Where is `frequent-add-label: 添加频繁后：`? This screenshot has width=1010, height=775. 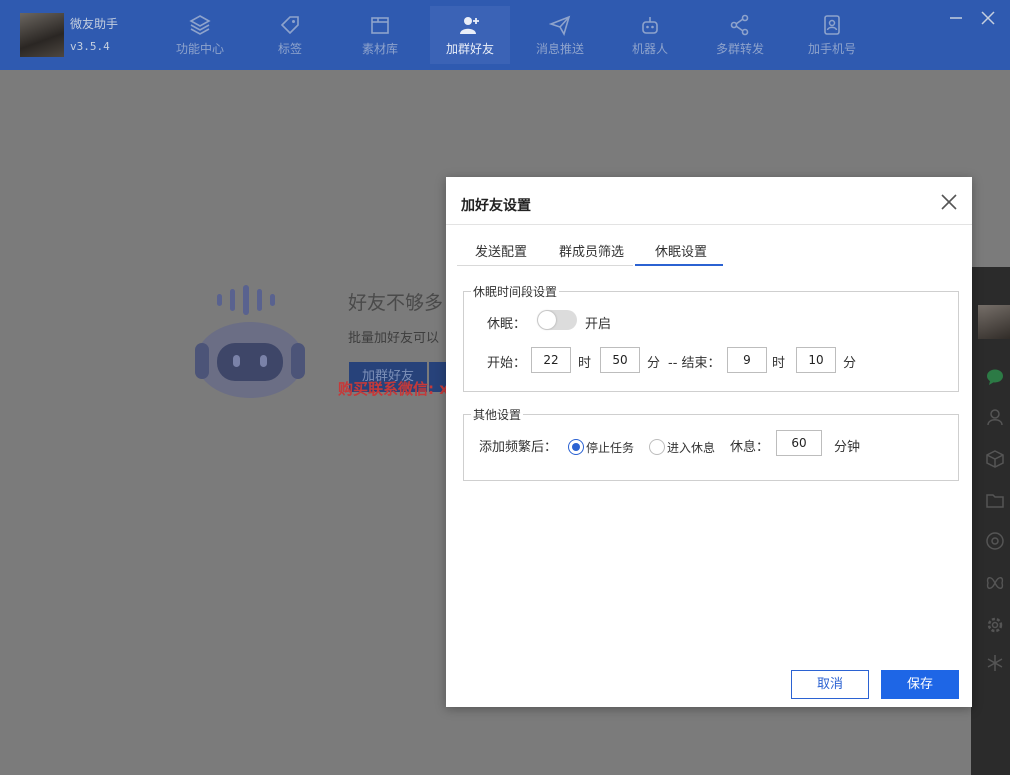 frequent-add-label: 添加频繁后： is located at coordinates (518, 447).